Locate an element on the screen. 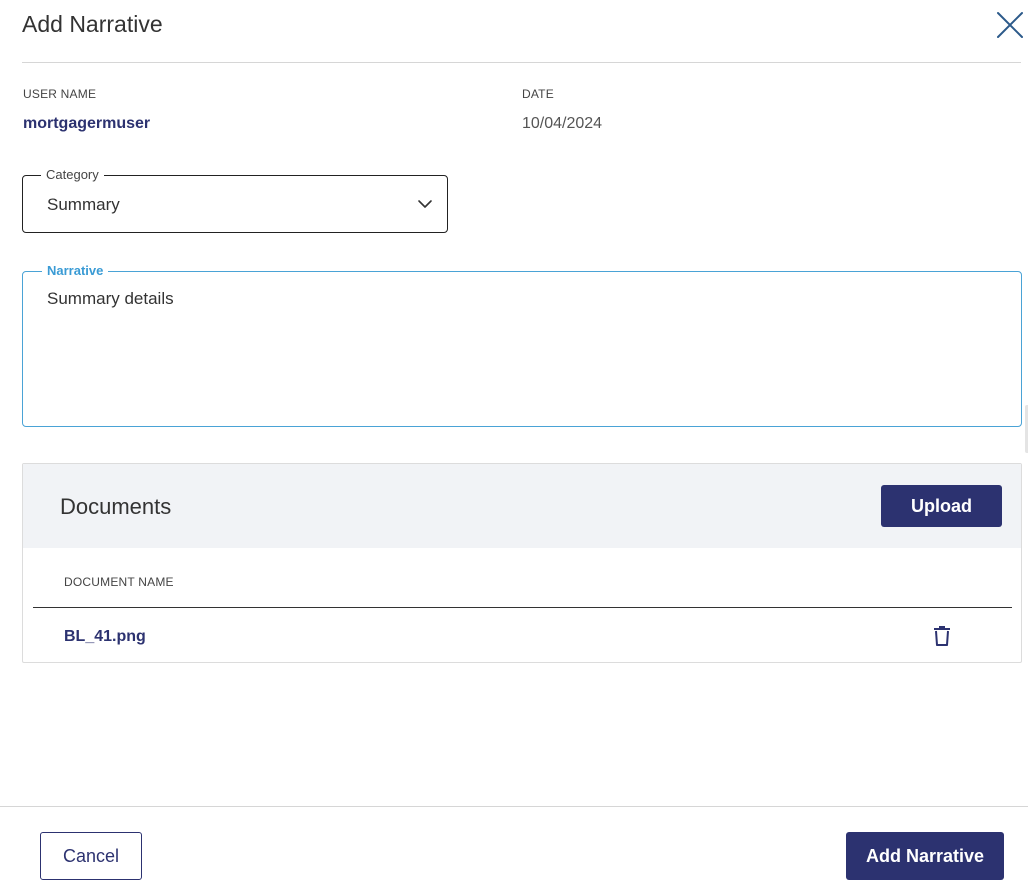 The width and height of the screenshot is (1028, 888). dialog-title: Add Narrative is located at coordinates (92, 24).